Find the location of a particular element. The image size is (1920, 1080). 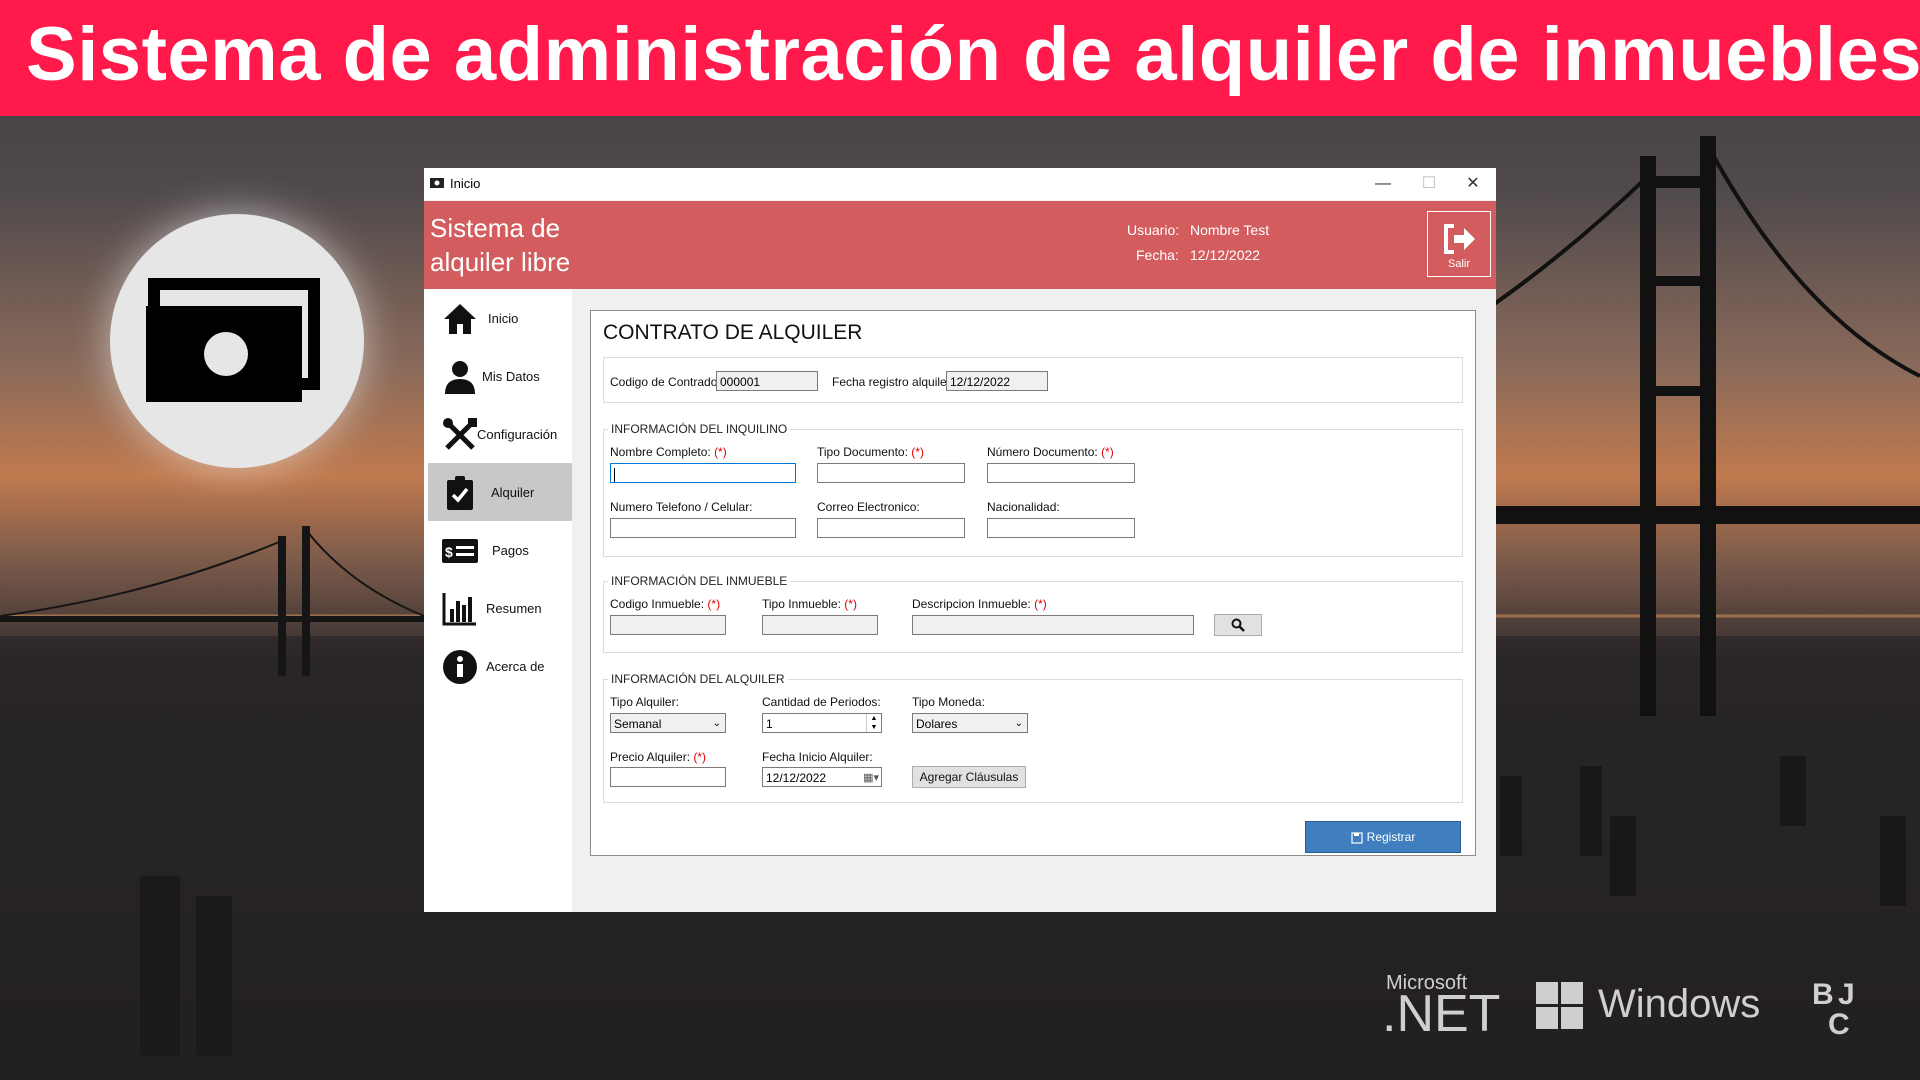

sidebar-item-label: Inicio is located at coordinates (503, 318).